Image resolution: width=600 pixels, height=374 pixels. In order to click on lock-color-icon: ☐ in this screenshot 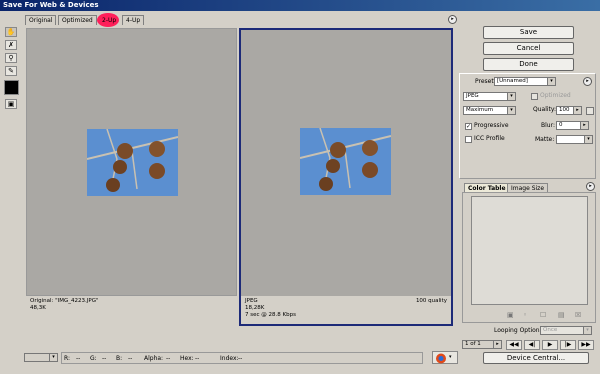, I will do `click(543, 315)`.